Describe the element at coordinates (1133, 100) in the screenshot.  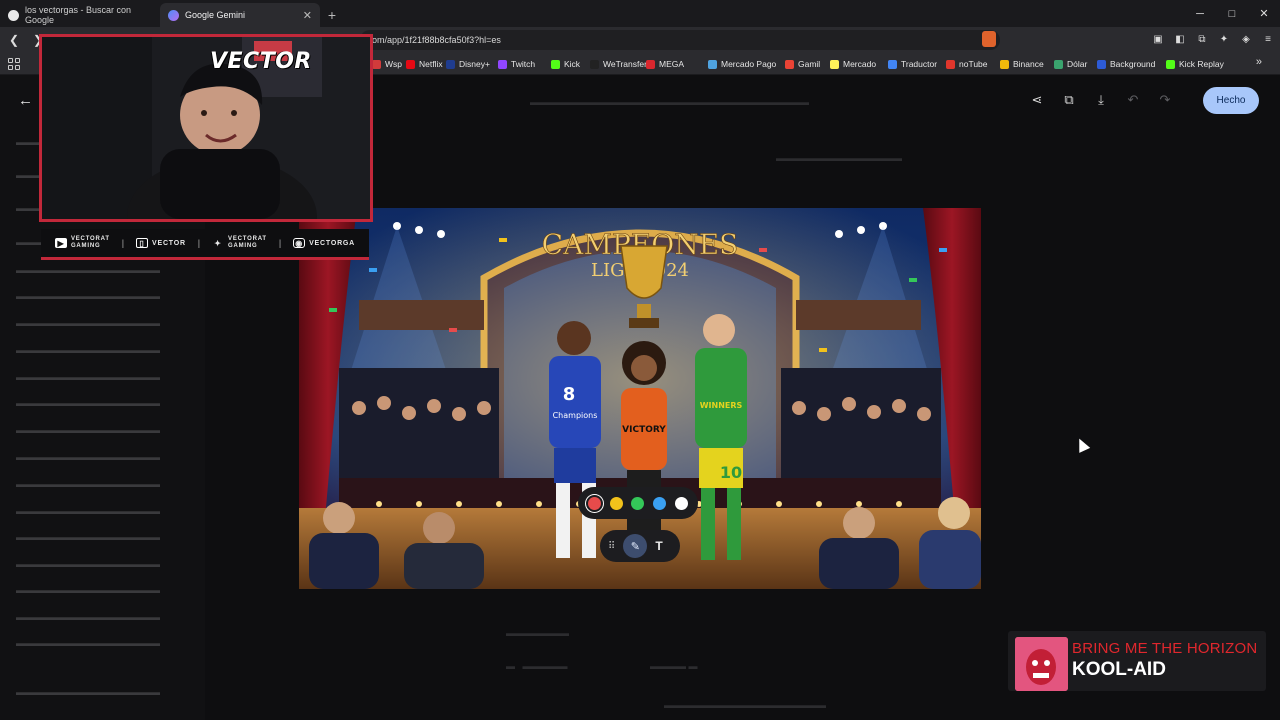
I see `undo-icon: ↶` at that location.